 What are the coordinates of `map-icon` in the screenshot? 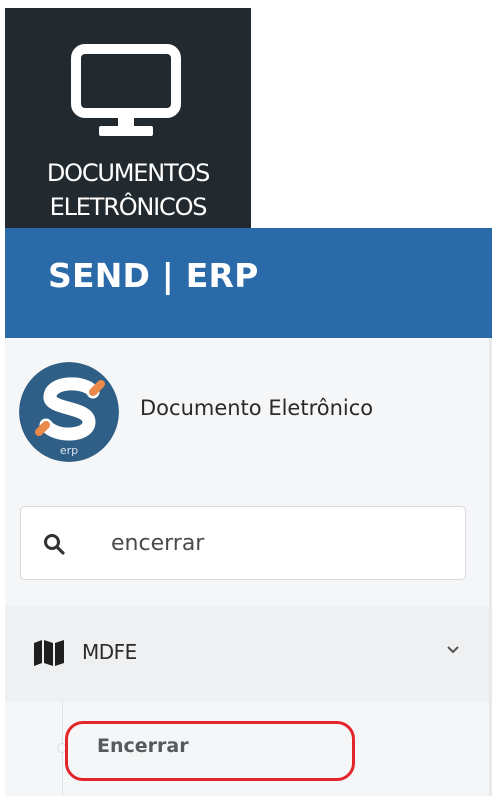 It's located at (49, 653).